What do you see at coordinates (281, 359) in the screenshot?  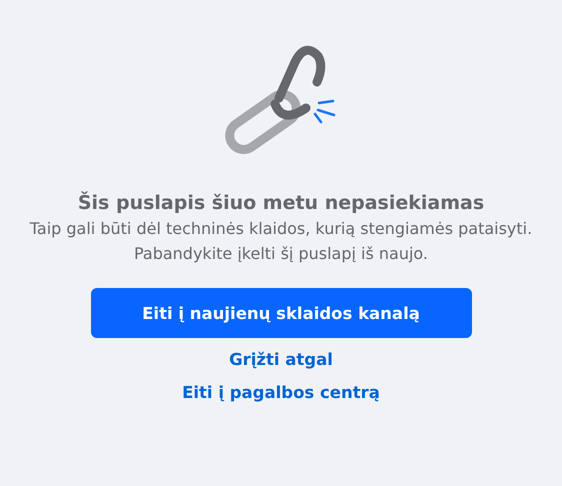 I see `text-link: Grįžti atgal` at bounding box center [281, 359].